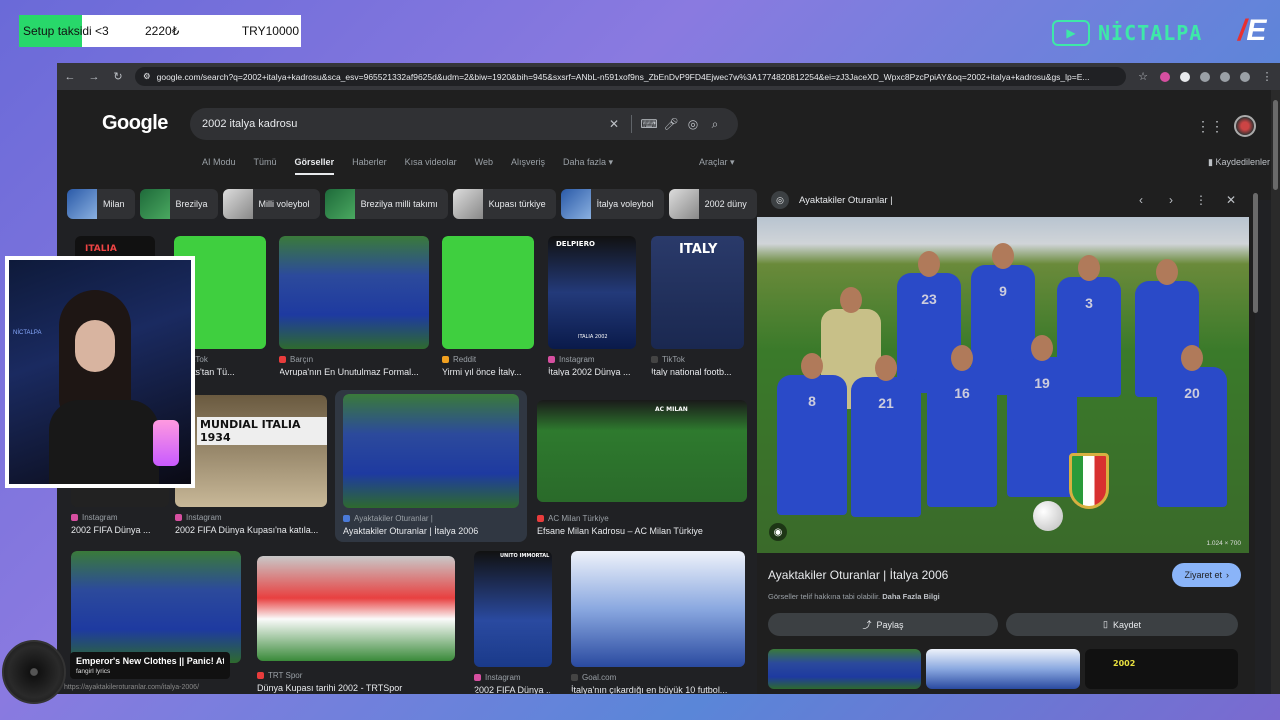 The width and height of the screenshot is (1280, 720). I want to click on lens-icon: ◉, so click(778, 532).